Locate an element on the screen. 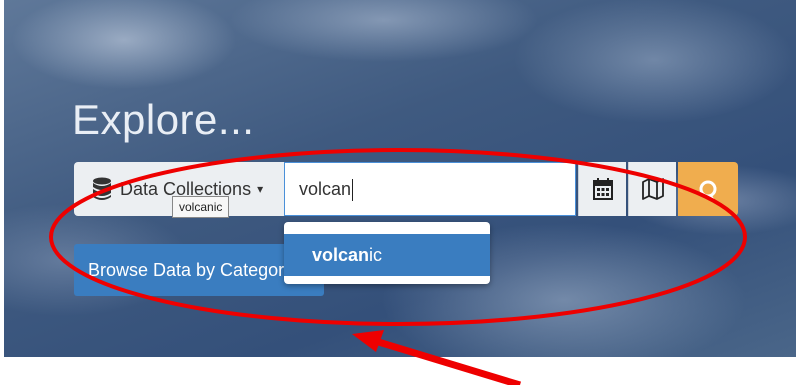  annotation-arrow-line is located at coordinates (446, 360).